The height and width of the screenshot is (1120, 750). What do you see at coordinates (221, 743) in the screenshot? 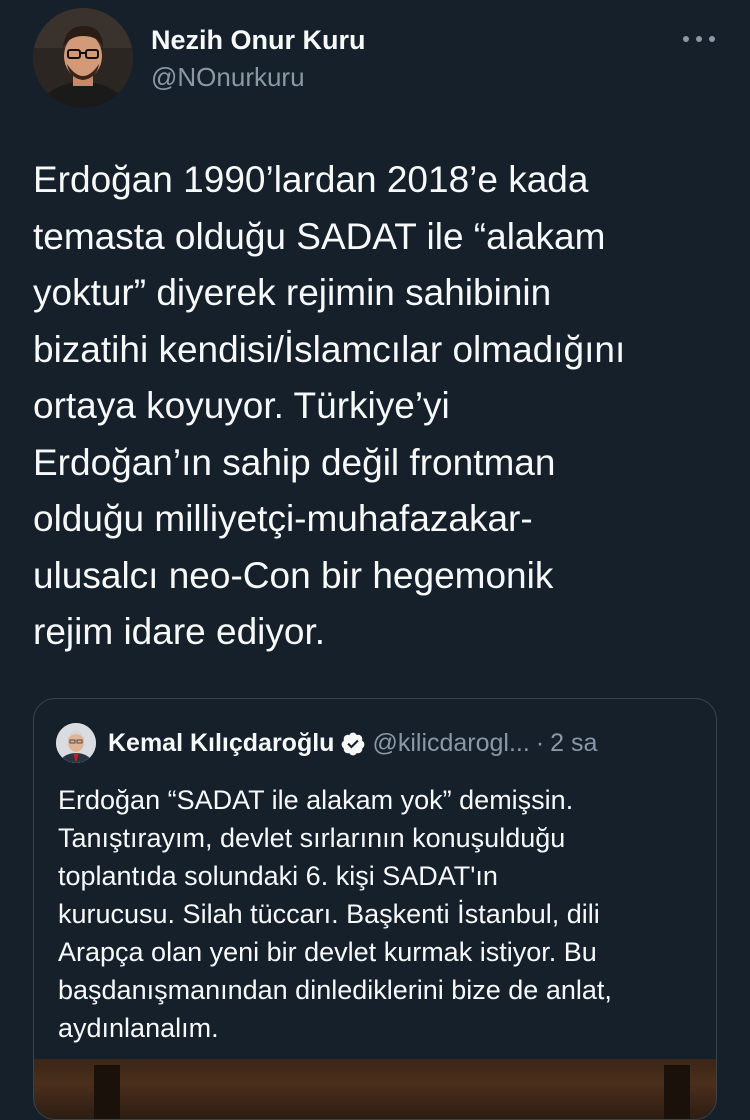
I see `quoted-author-name: Kemal Kılıçdaroğlu` at bounding box center [221, 743].